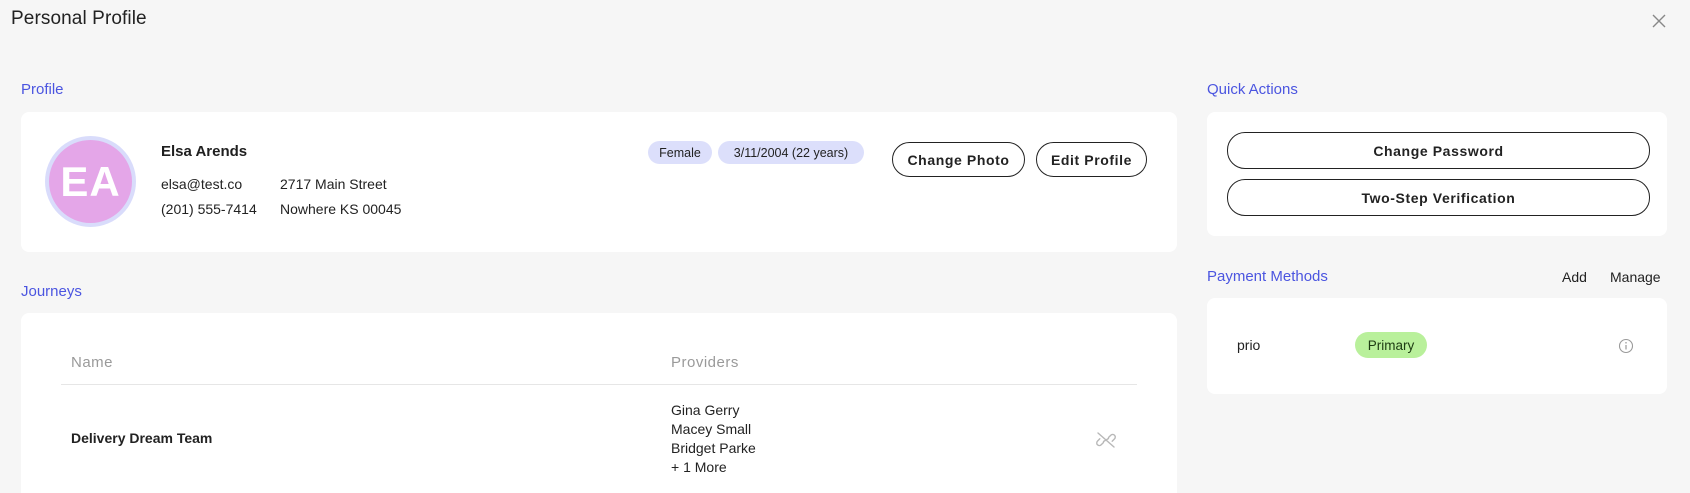 The width and height of the screenshot is (1690, 493). I want to click on info-button, so click(1626, 346).